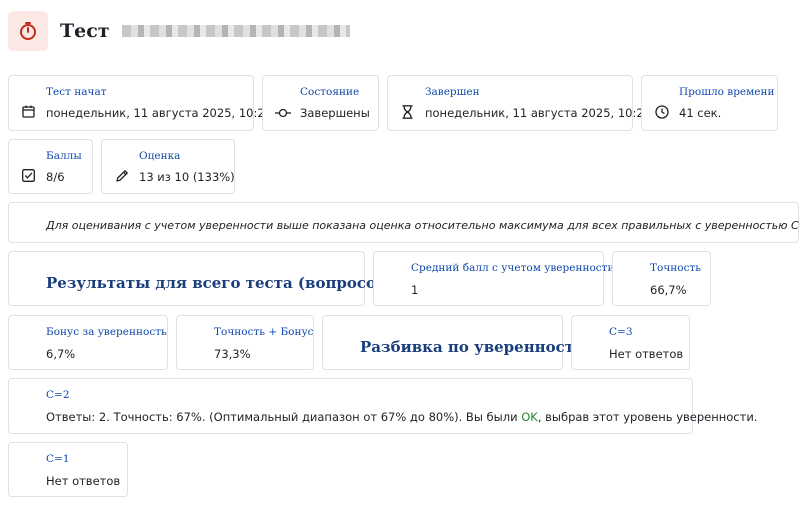 This screenshot has height=510, width=800. I want to click on accuracy-bonus-card: Точность + Бонус 73,3%, so click(245, 342).